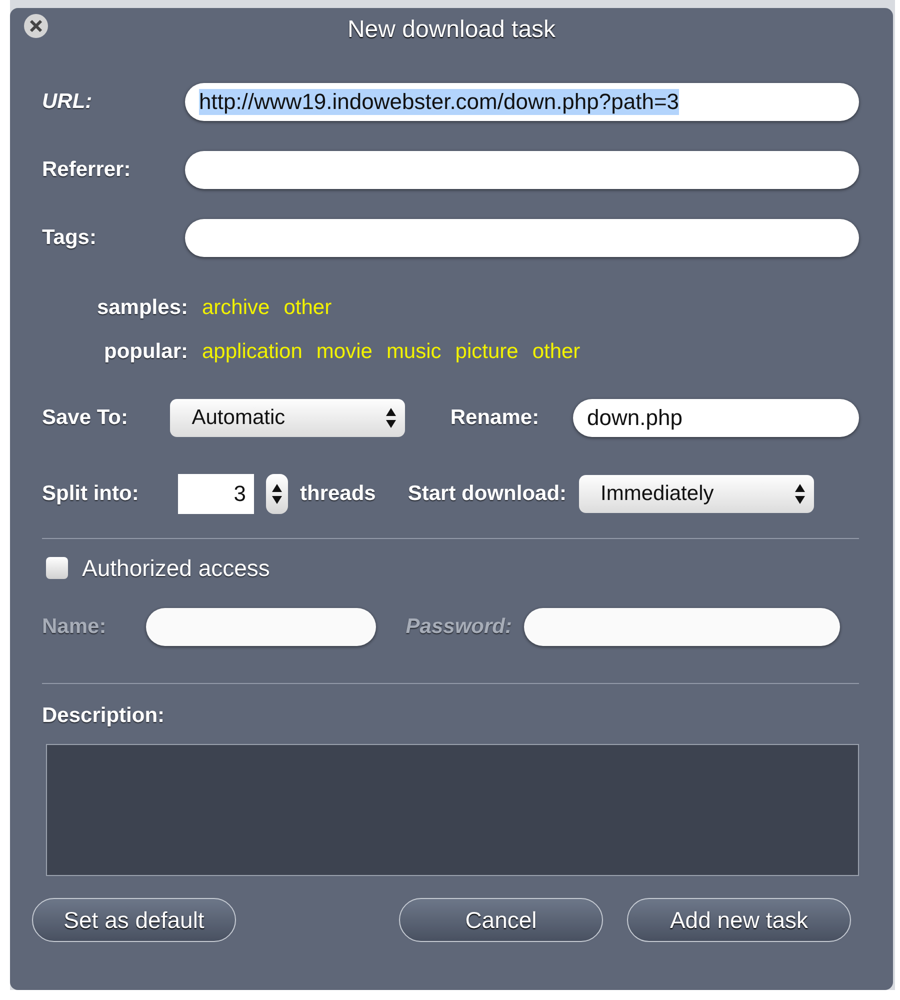 The image size is (900, 1000). What do you see at coordinates (451, 30) in the screenshot?
I see `dialog-title: New download task` at bounding box center [451, 30].